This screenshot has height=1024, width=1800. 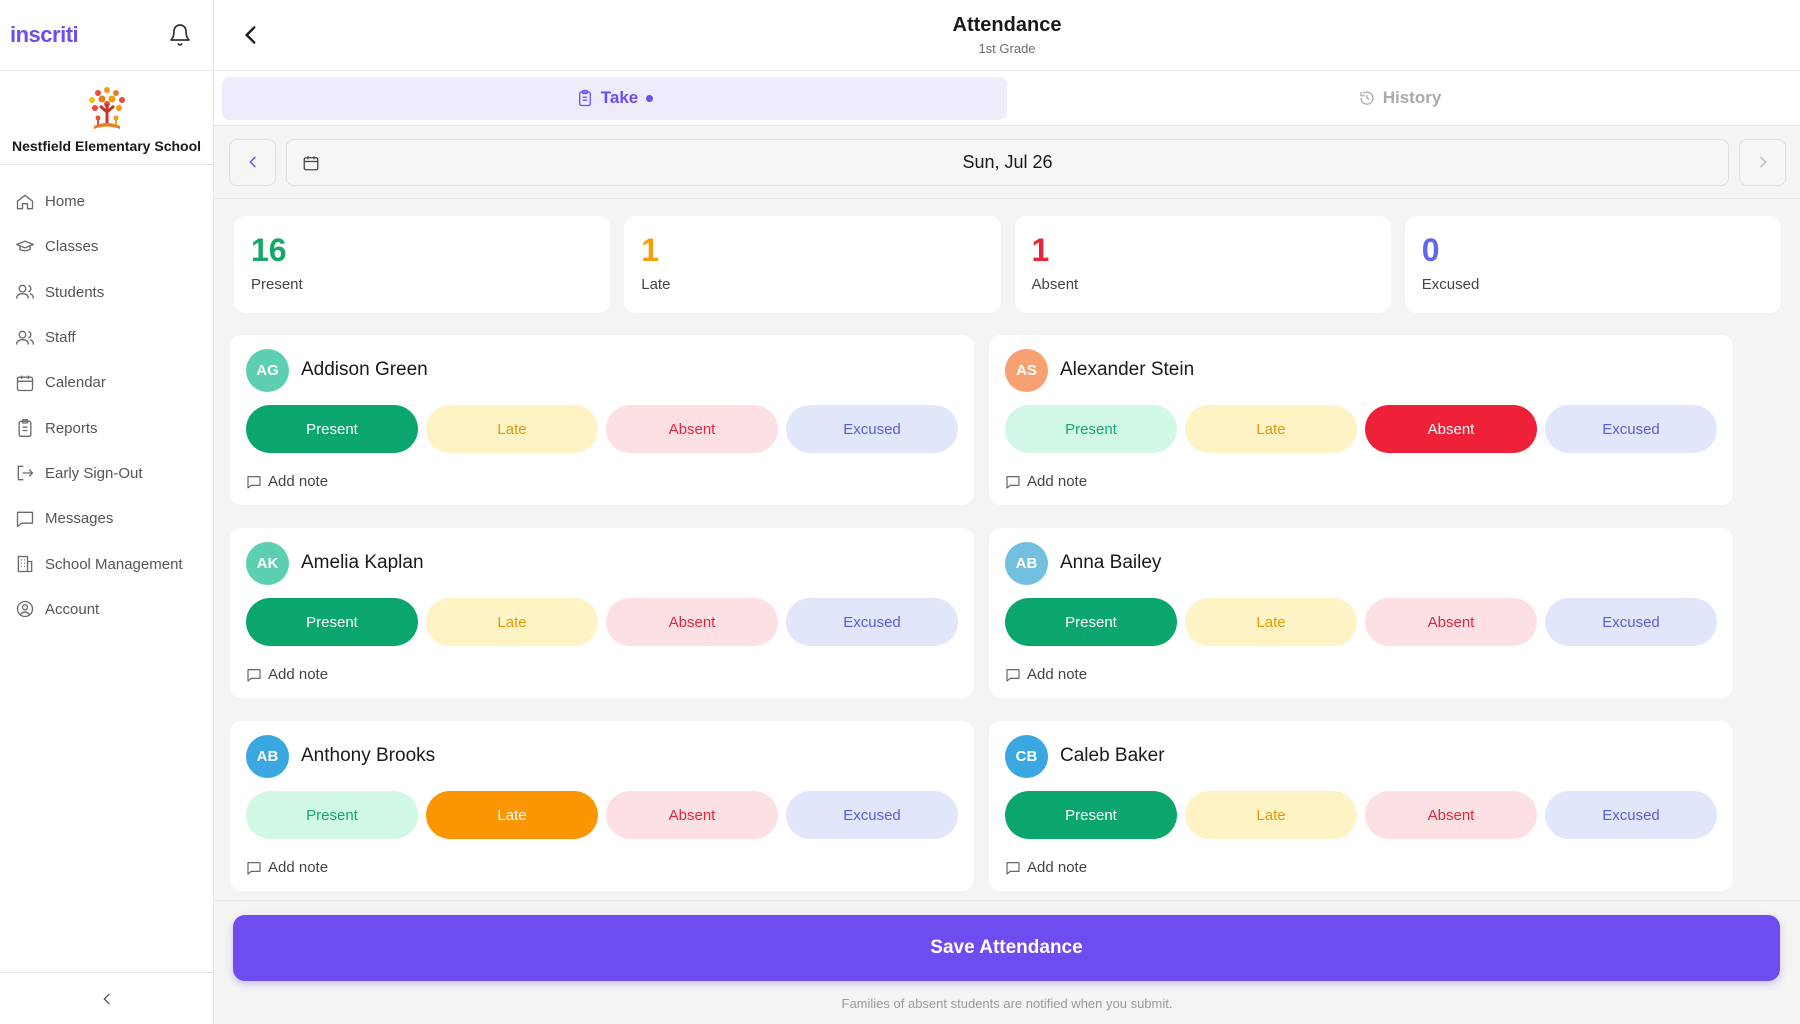 What do you see at coordinates (368, 755) in the screenshot?
I see `student-name: Anthony Brooks` at bounding box center [368, 755].